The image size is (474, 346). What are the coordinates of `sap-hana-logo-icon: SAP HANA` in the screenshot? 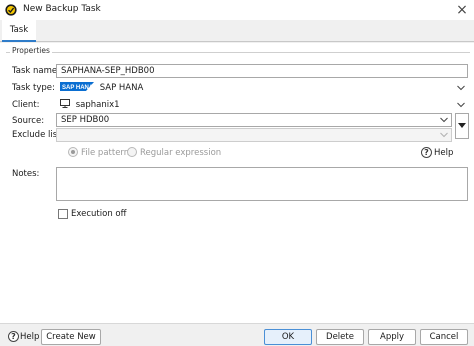 It's located at (77, 86).